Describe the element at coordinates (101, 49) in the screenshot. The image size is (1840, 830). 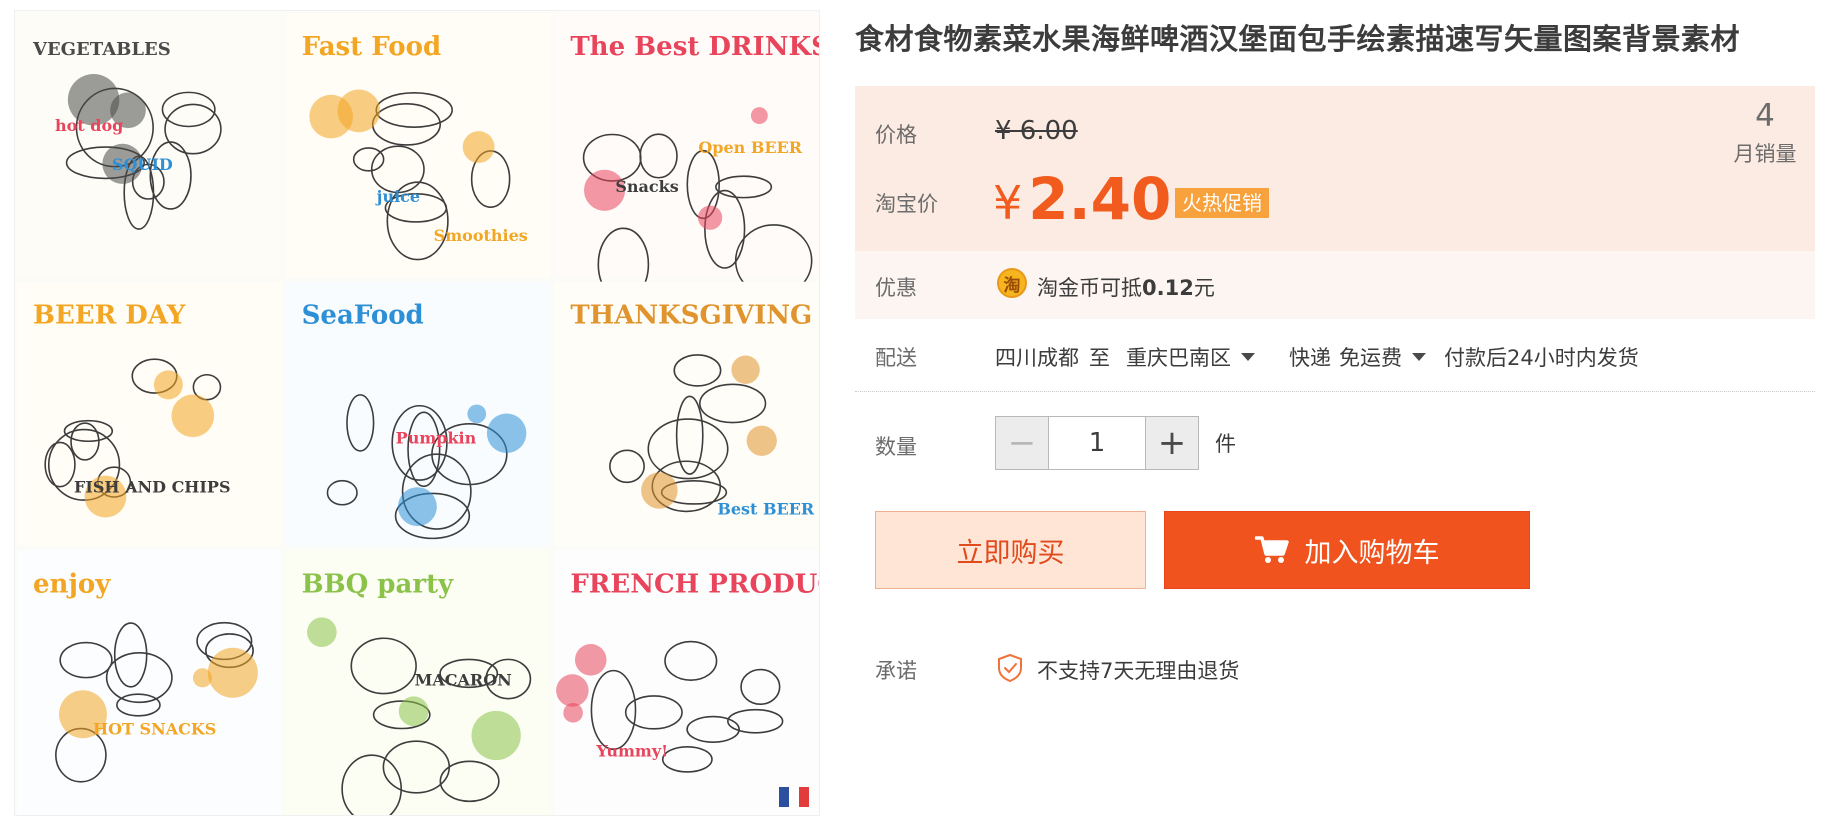
I see `panel-title: VEGETABLES` at that location.